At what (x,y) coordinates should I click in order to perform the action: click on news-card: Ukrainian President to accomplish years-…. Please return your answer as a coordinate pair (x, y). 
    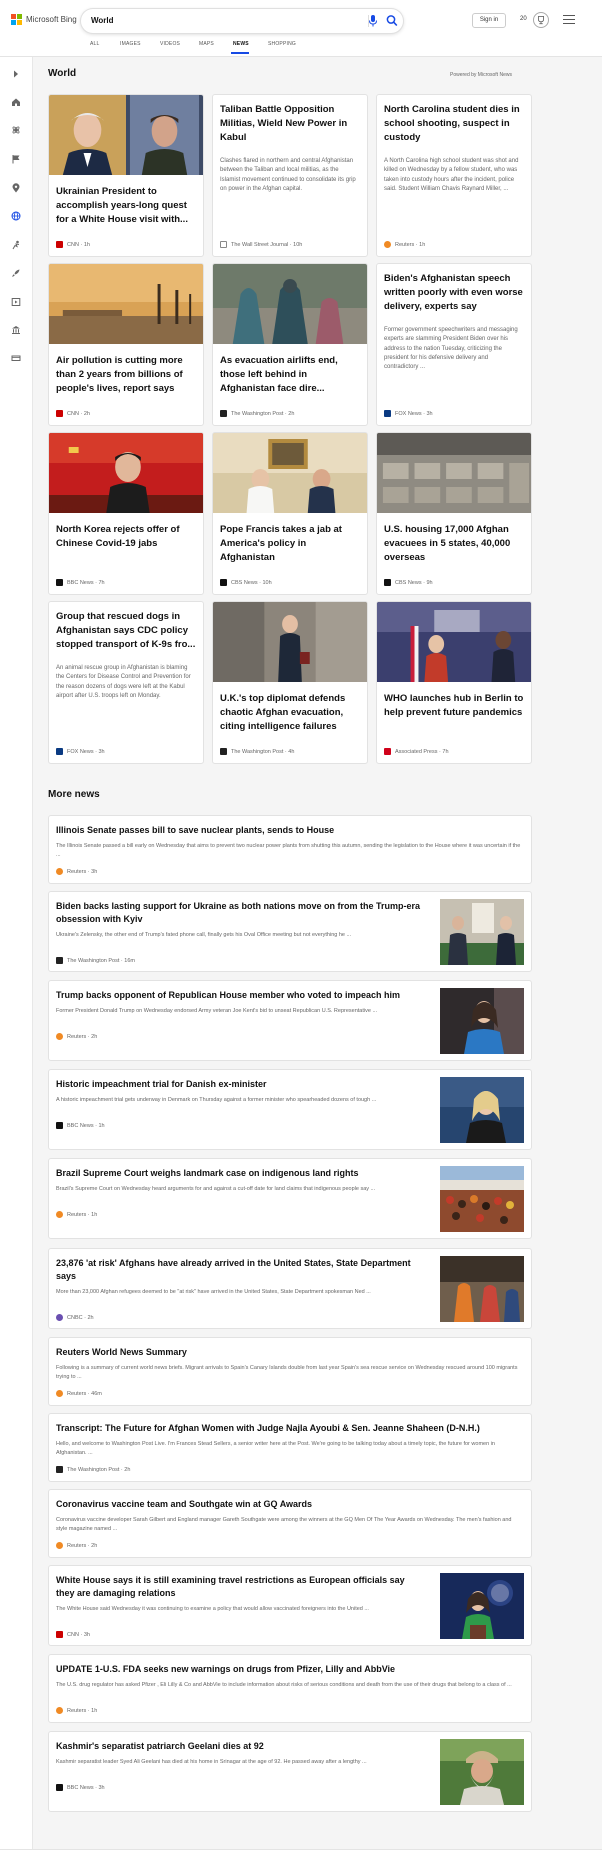
    Looking at the image, I should click on (126, 175).